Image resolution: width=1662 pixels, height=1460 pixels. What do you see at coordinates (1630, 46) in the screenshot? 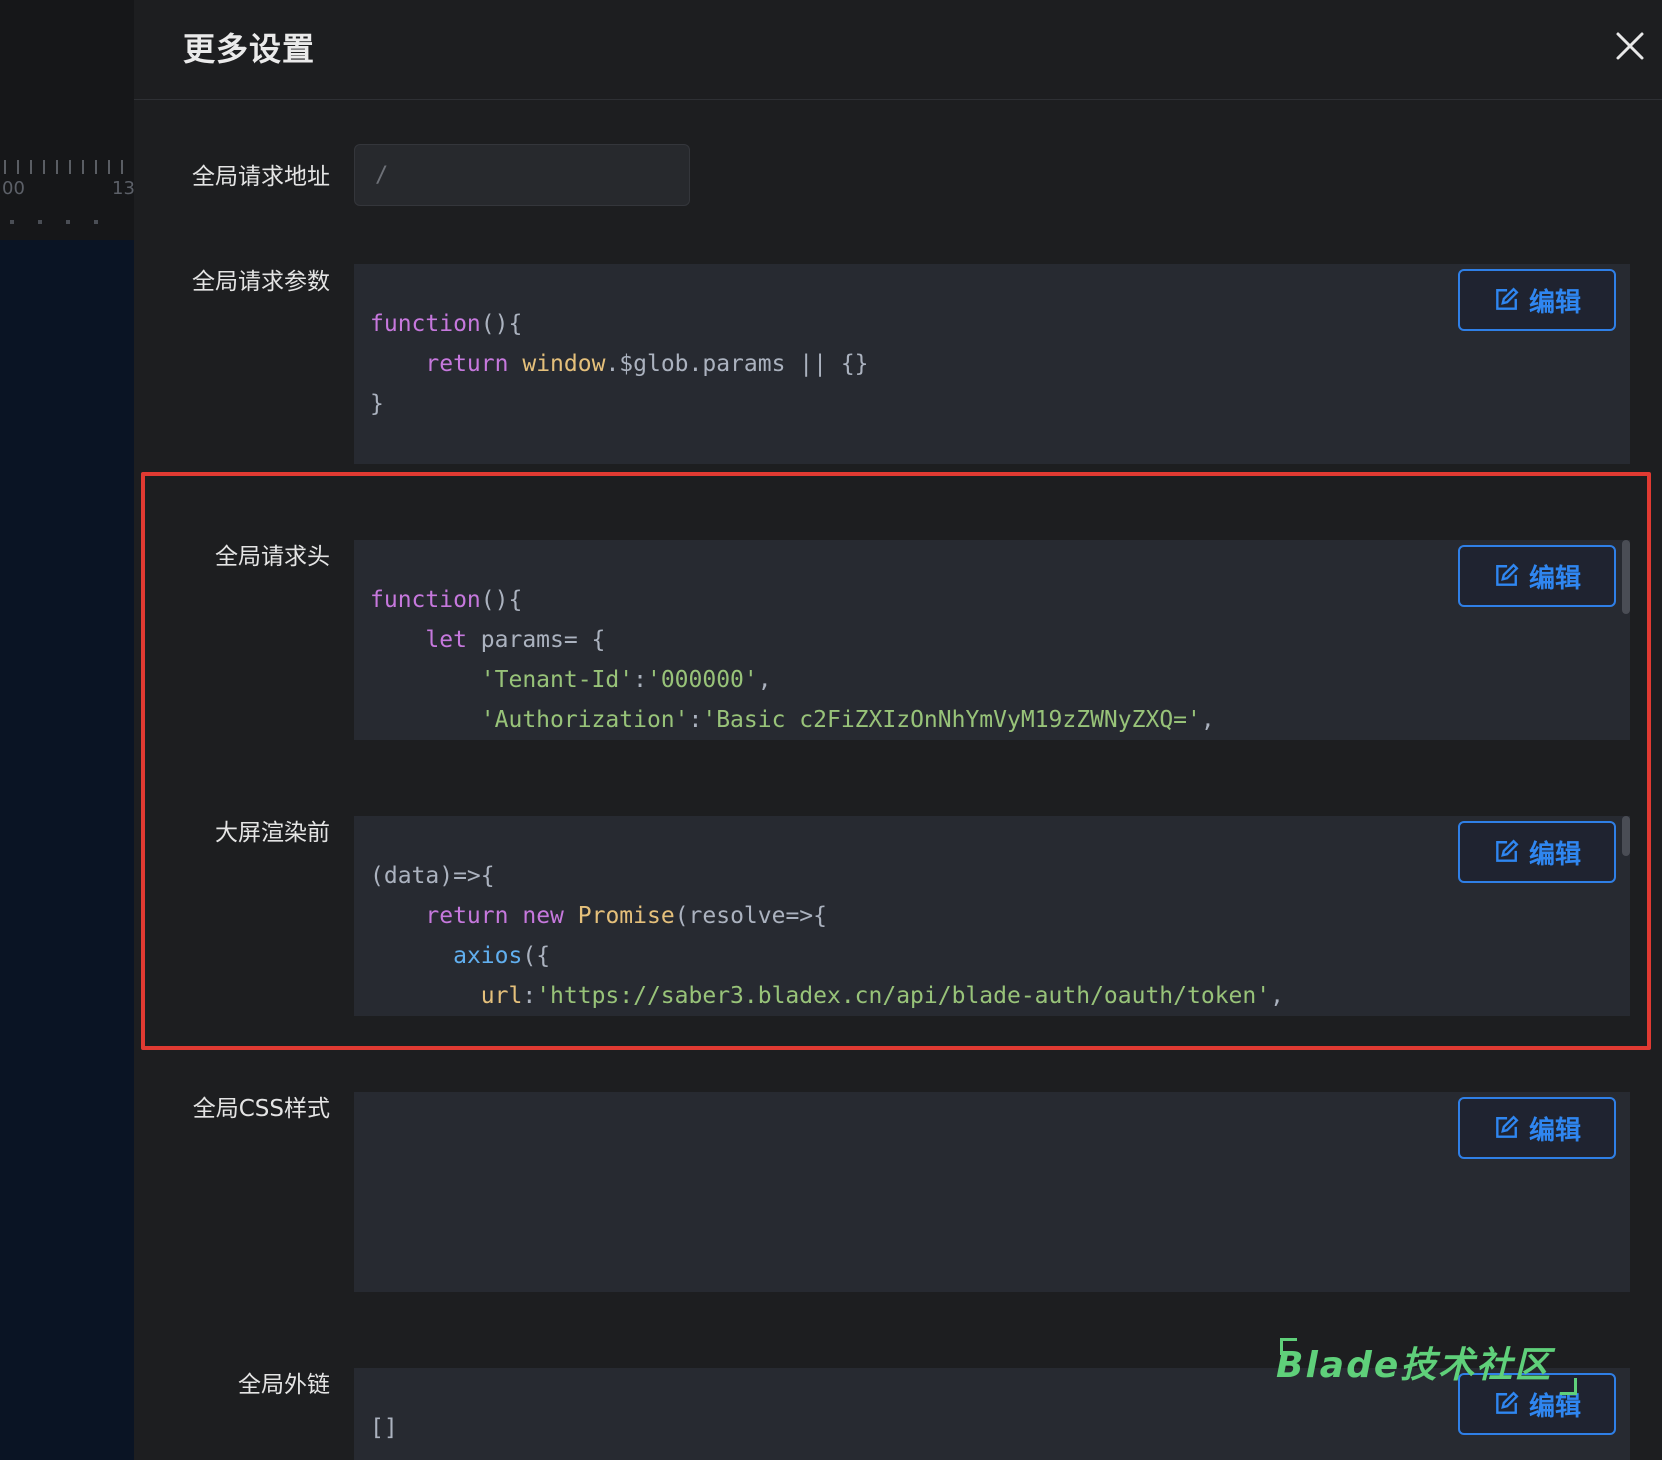
I see `close-icon` at bounding box center [1630, 46].